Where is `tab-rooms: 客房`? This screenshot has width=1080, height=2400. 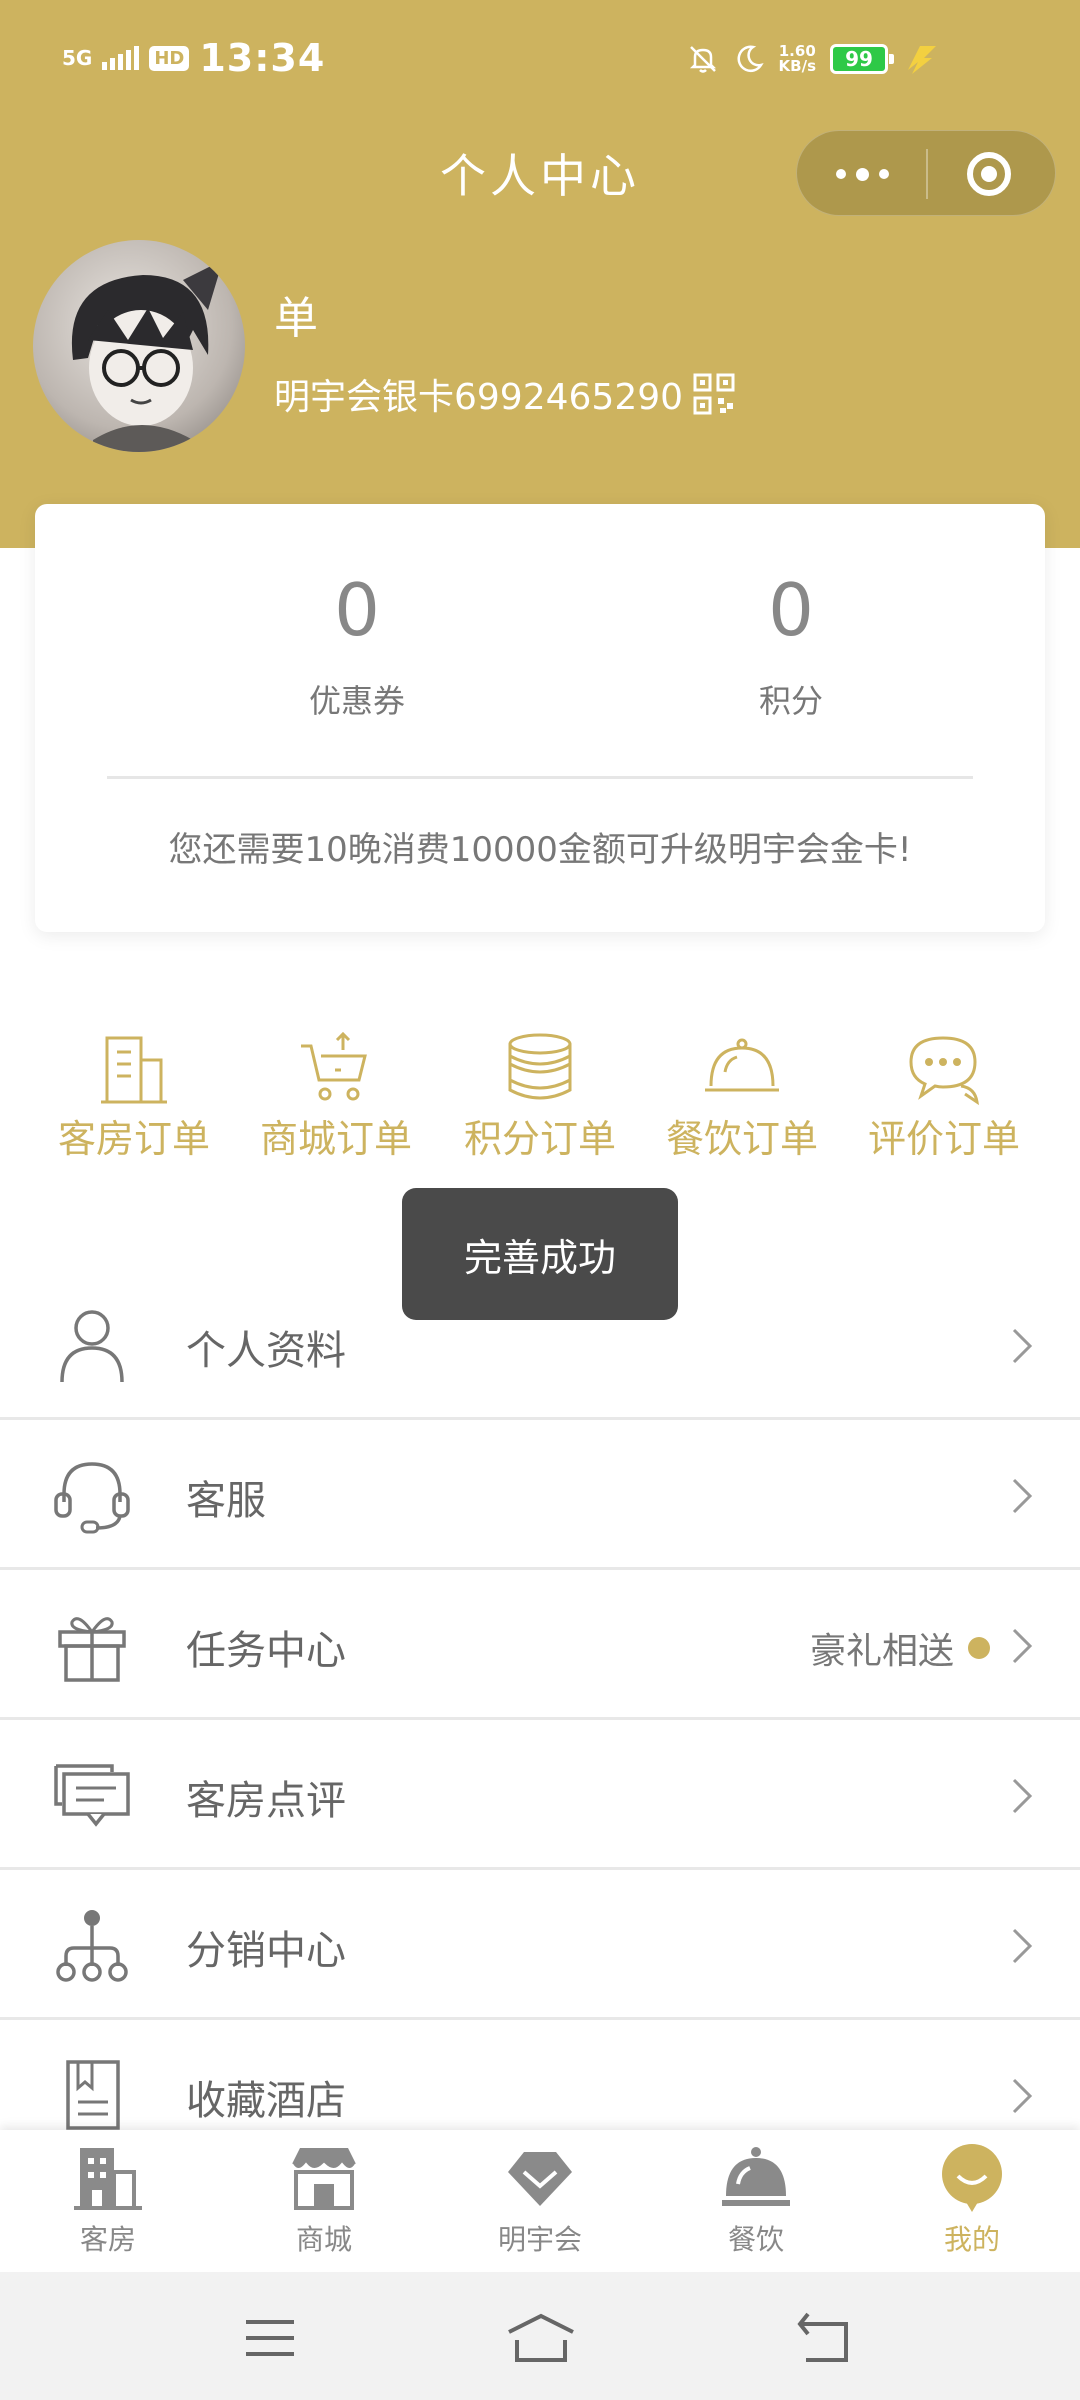 tab-rooms: 客房 is located at coordinates (108, 2200).